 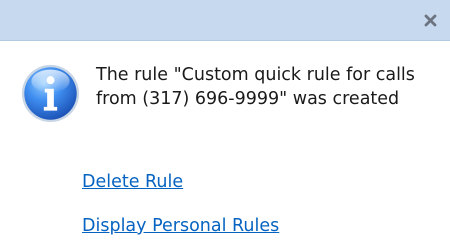 What do you see at coordinates (50, 93) in the screenshot?
I see `info-icon` at bounding box center [50, 93].